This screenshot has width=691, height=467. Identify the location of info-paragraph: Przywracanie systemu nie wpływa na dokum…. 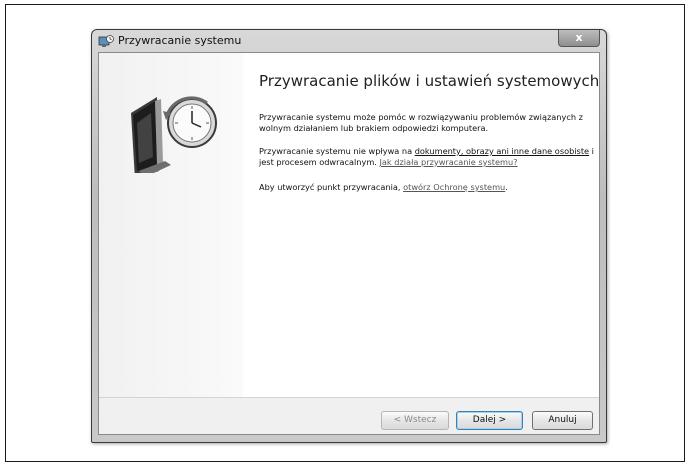
(427, 157).